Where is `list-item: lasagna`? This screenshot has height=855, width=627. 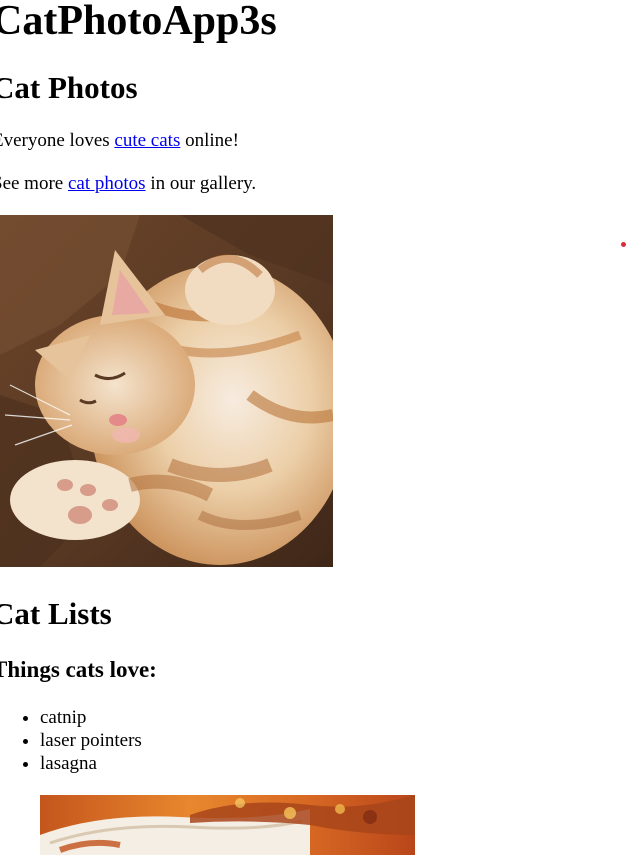
list-item: lasagna is located at coordinates (91, 763).